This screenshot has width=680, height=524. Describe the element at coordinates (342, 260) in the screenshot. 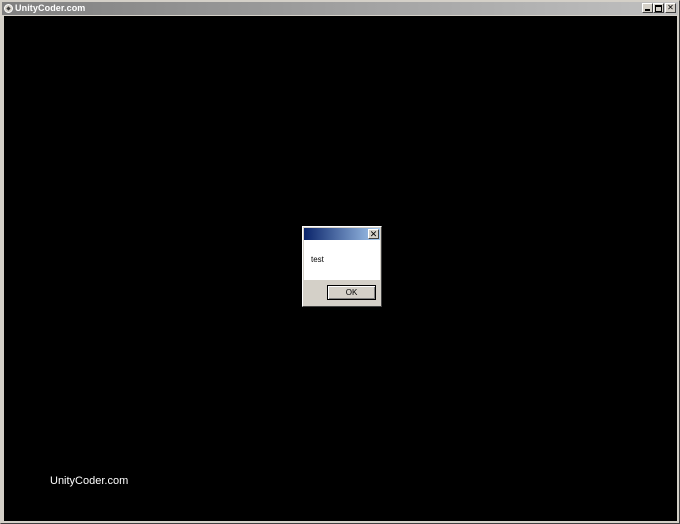

I see `dialog-content: test` at that location.